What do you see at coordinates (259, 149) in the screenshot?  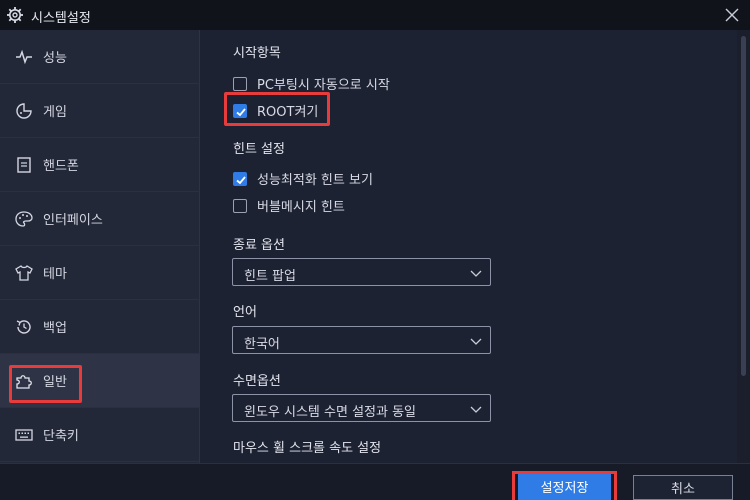 I see `section-title-hints: 힌트 설정` at bounding box center [259, 149].